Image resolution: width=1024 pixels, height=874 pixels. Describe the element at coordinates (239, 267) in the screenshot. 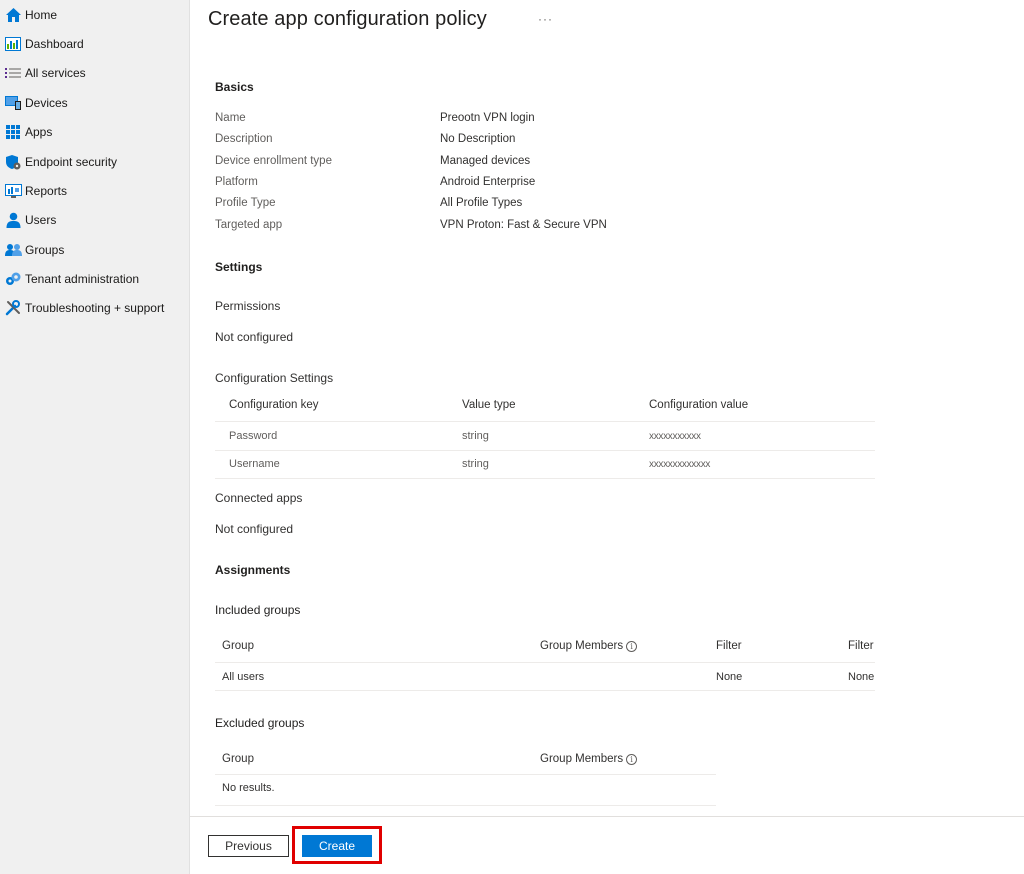

I see `settings-heading: Settings` at that location.